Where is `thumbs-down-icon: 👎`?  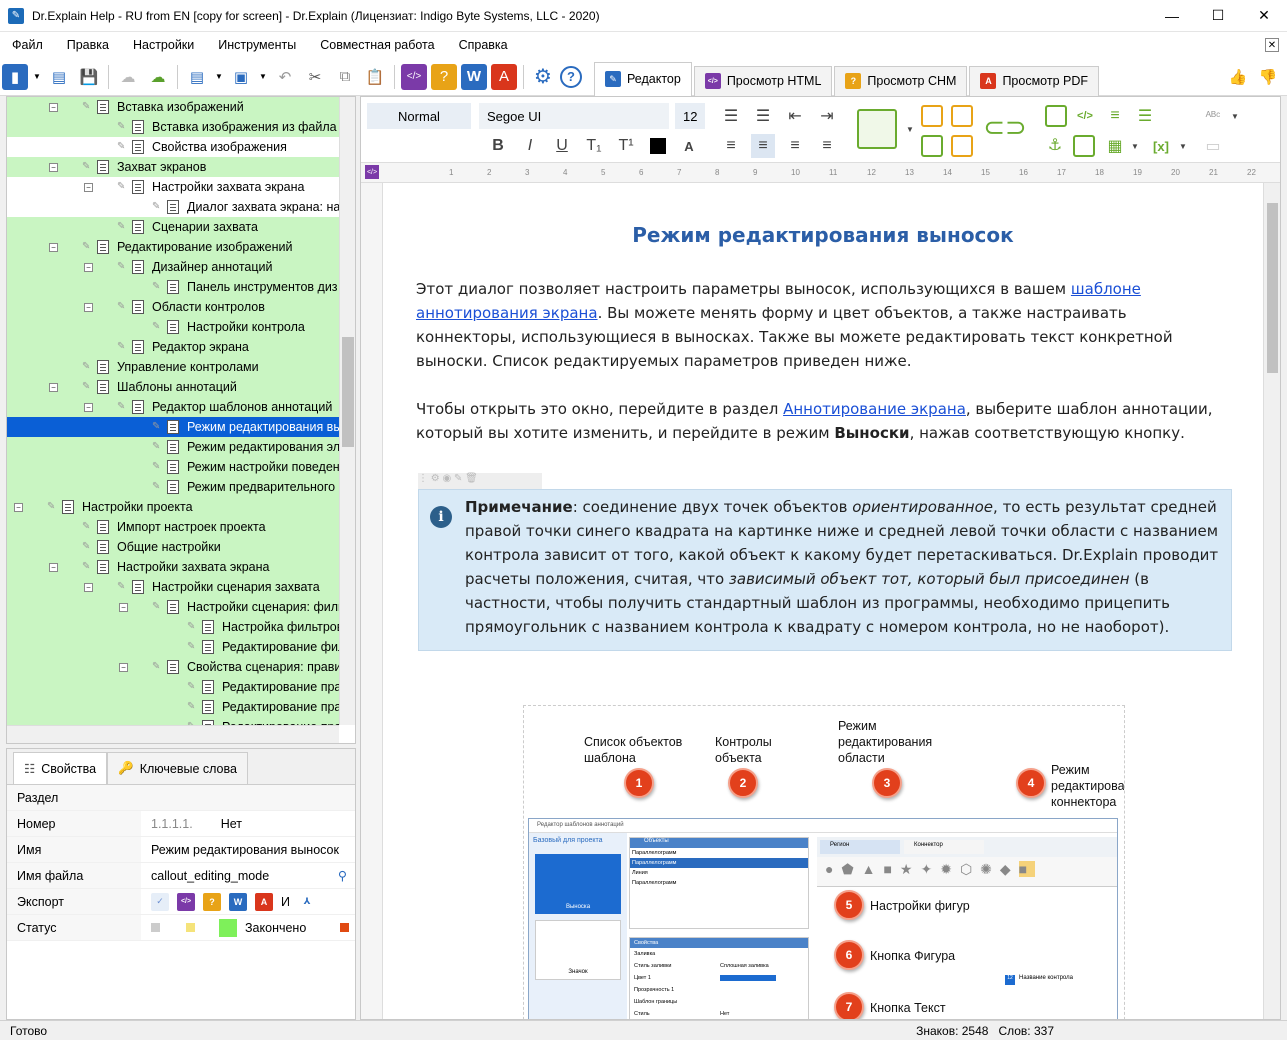
thumbs-down-icon: 👎 is located at coordinates (1268, 77).